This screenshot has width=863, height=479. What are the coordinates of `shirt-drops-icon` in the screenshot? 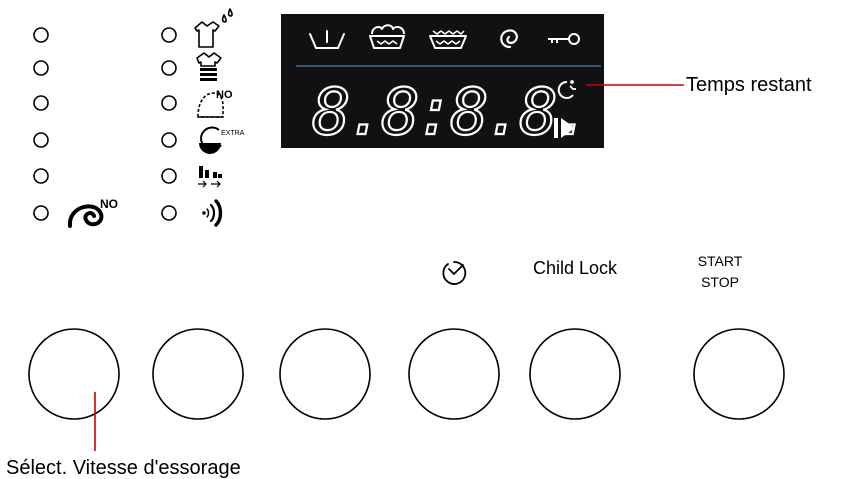 It's located at (213, 28).